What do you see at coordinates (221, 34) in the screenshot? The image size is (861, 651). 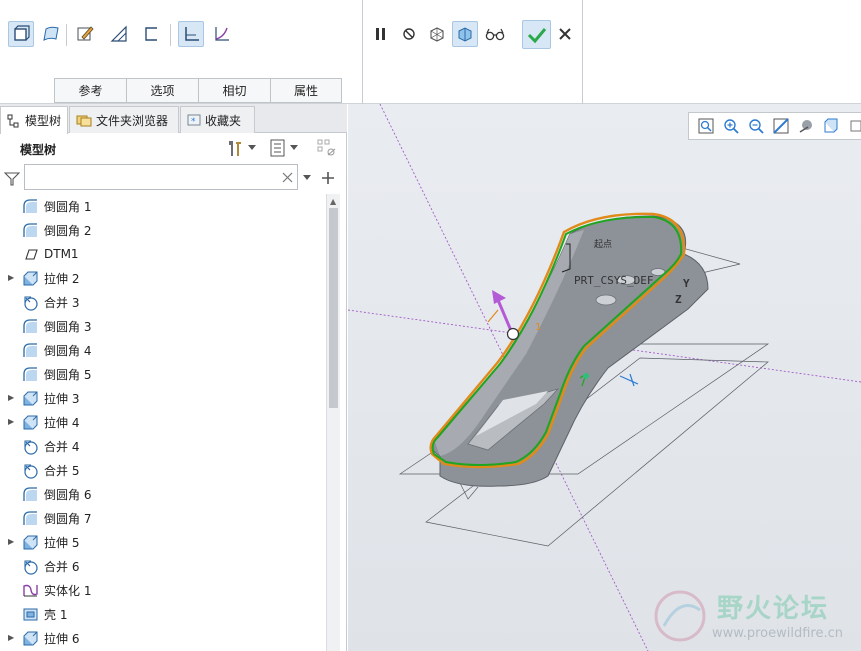 I see `curve-chain-button` at bounding box center [221, 34].